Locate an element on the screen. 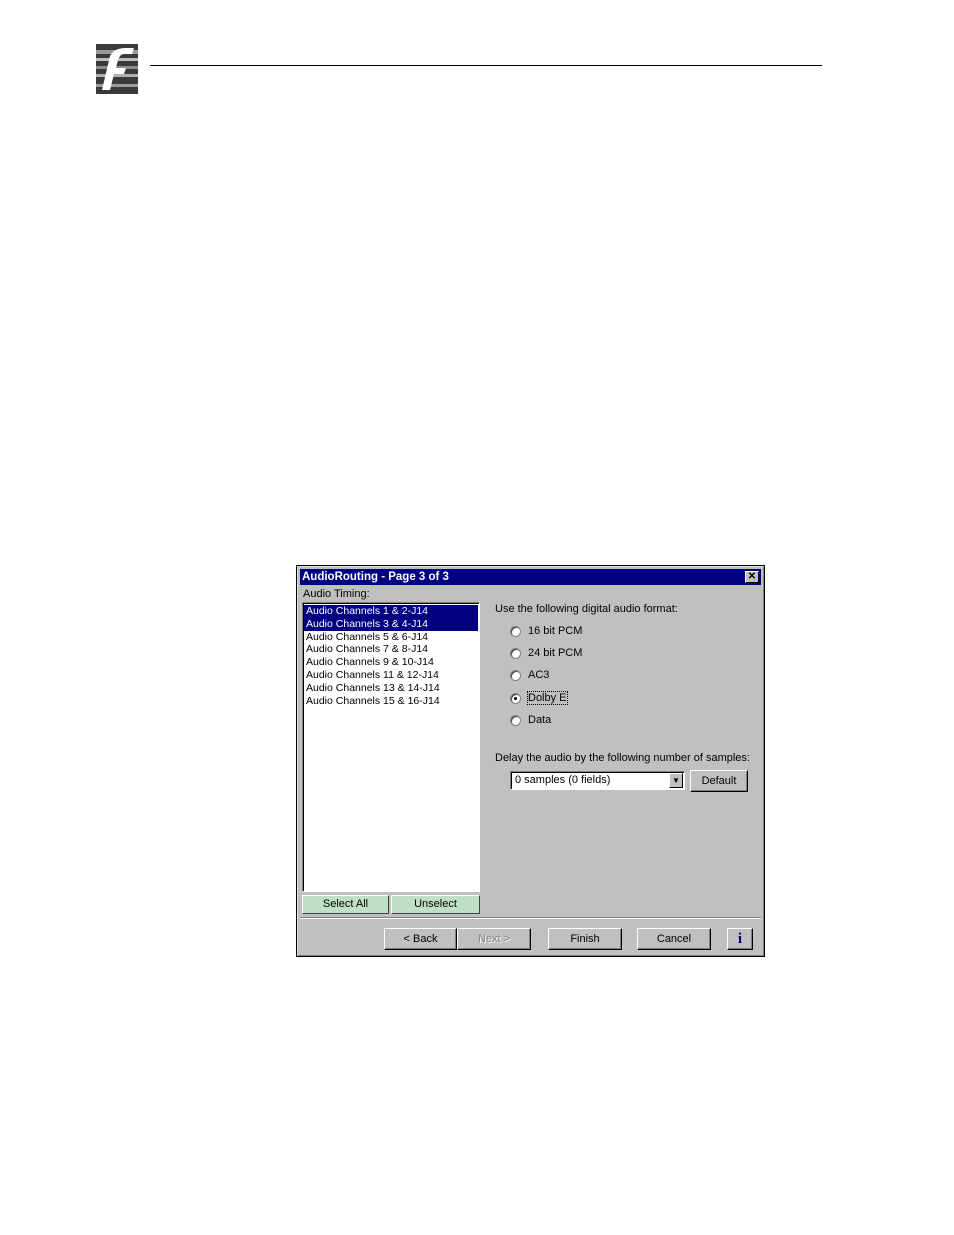 The height and width of the screenshot is (1235, 954). radio-label: 24 bit PCM is located at coordinates (555, 653).